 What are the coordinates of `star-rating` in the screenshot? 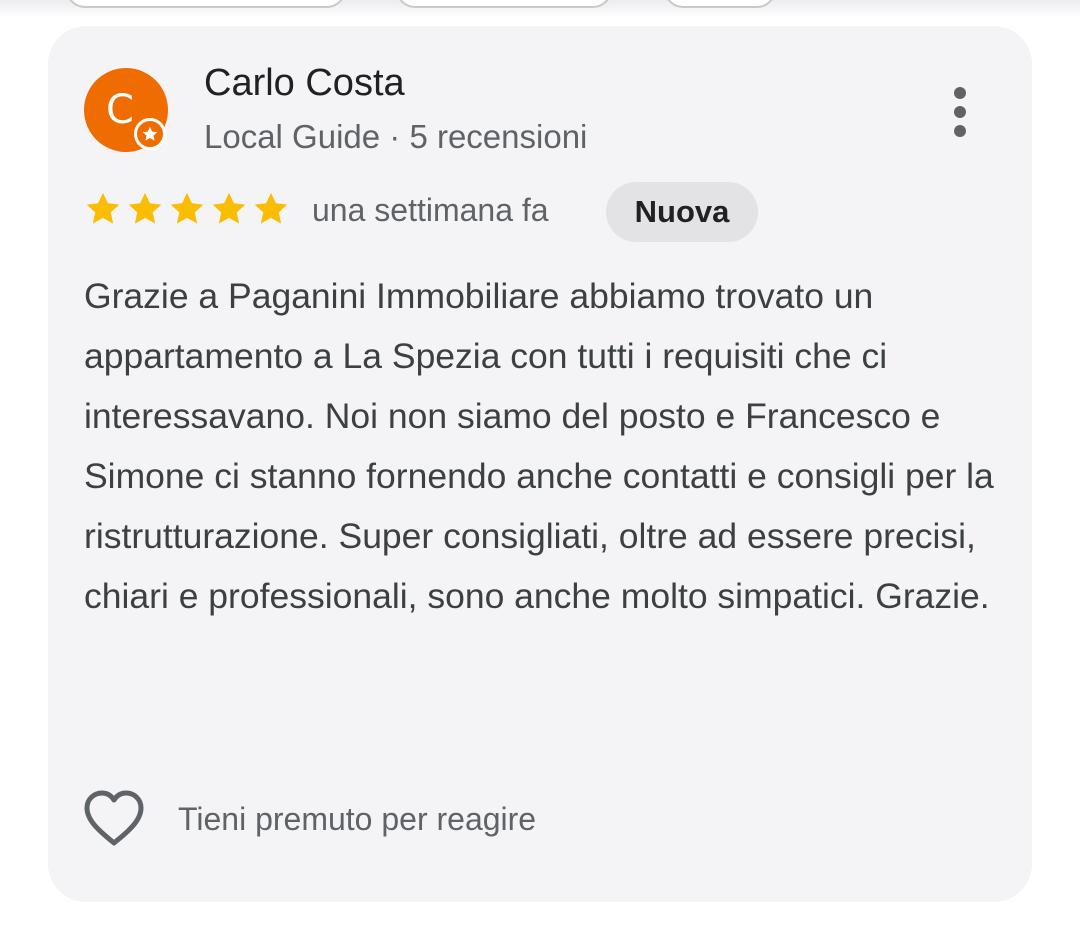 It's located at (187, 209).